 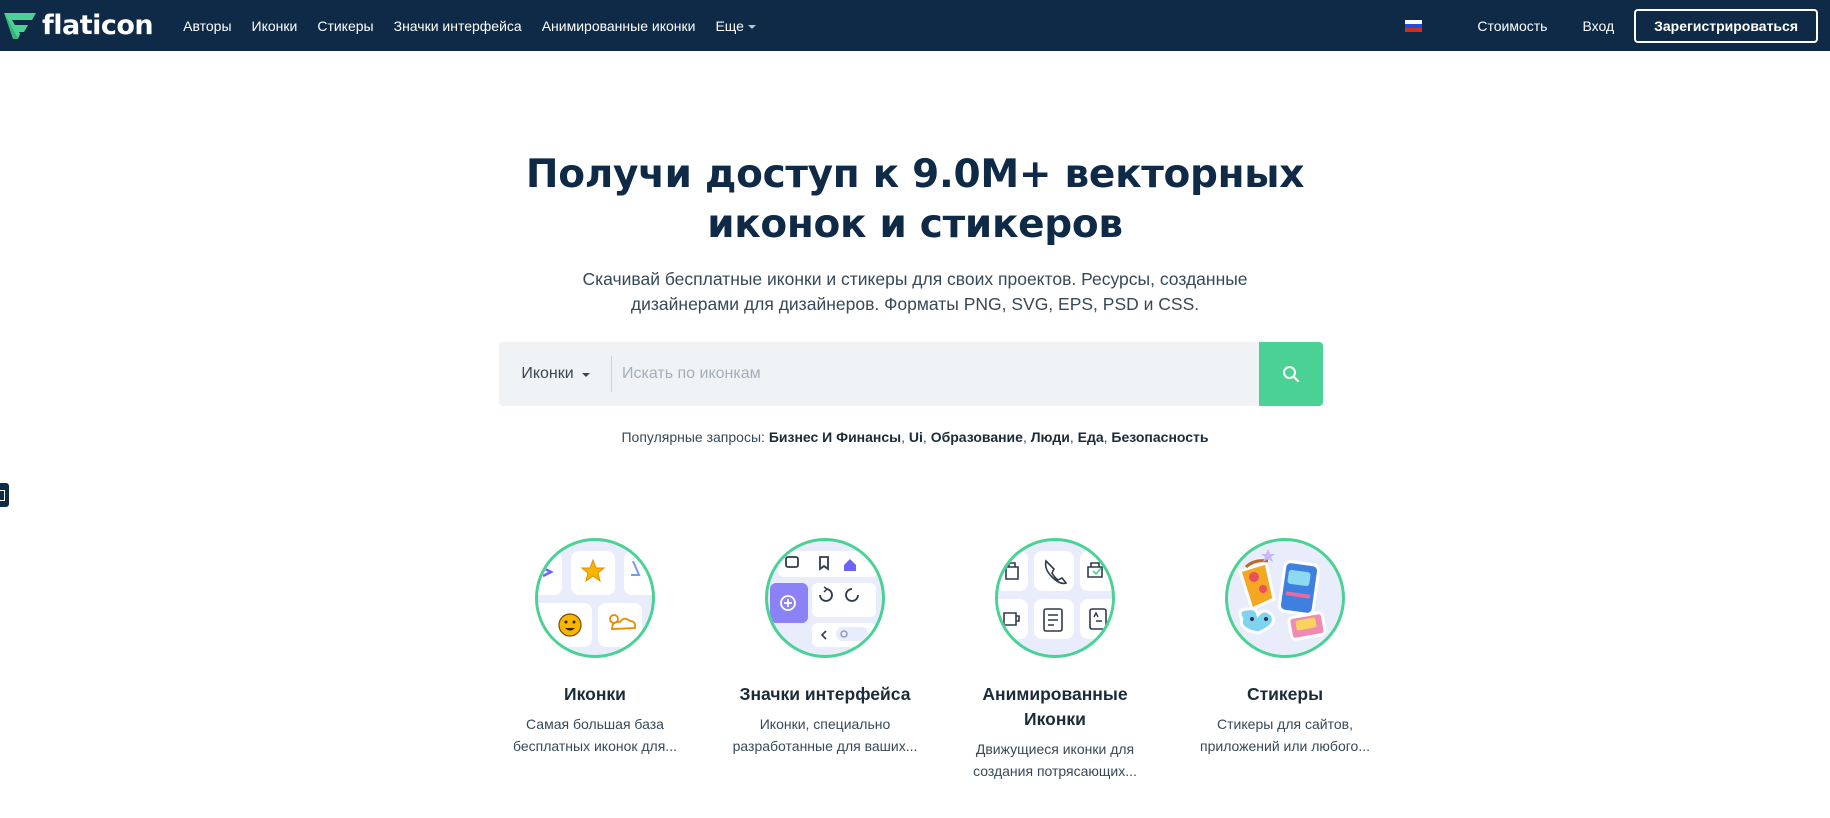 What do you see at coordinates (595, 598) in the screenshot?
I see `category-icons-image` at bounding box center [595, 598].